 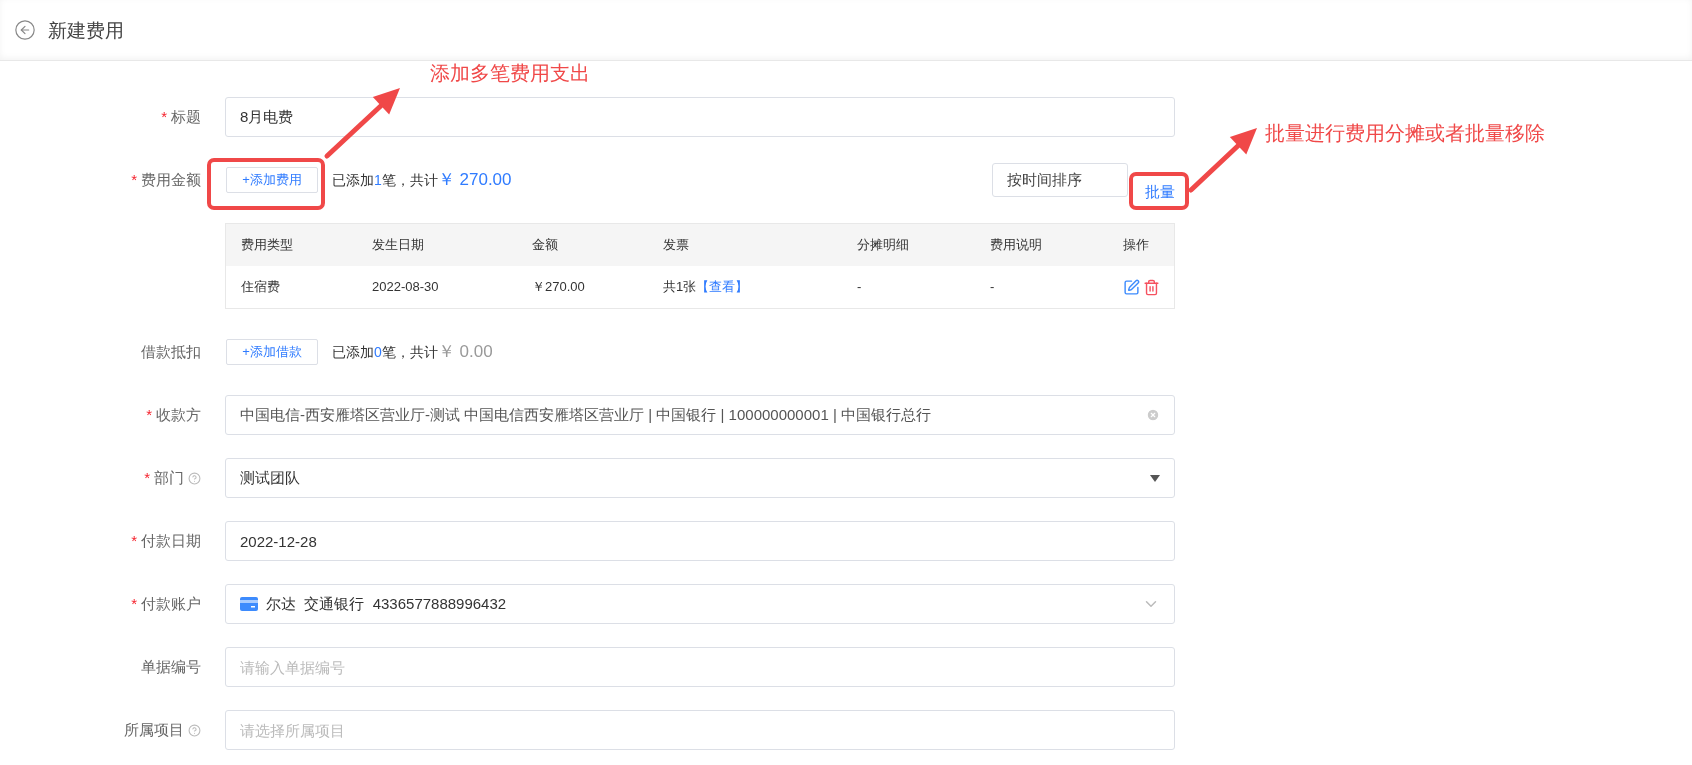 What do you see at coordinates (422, 180) in the screenshot?
I see `summary-text: 已添加1笔，共计￥ 270.00` at bounding box center [422, 180].